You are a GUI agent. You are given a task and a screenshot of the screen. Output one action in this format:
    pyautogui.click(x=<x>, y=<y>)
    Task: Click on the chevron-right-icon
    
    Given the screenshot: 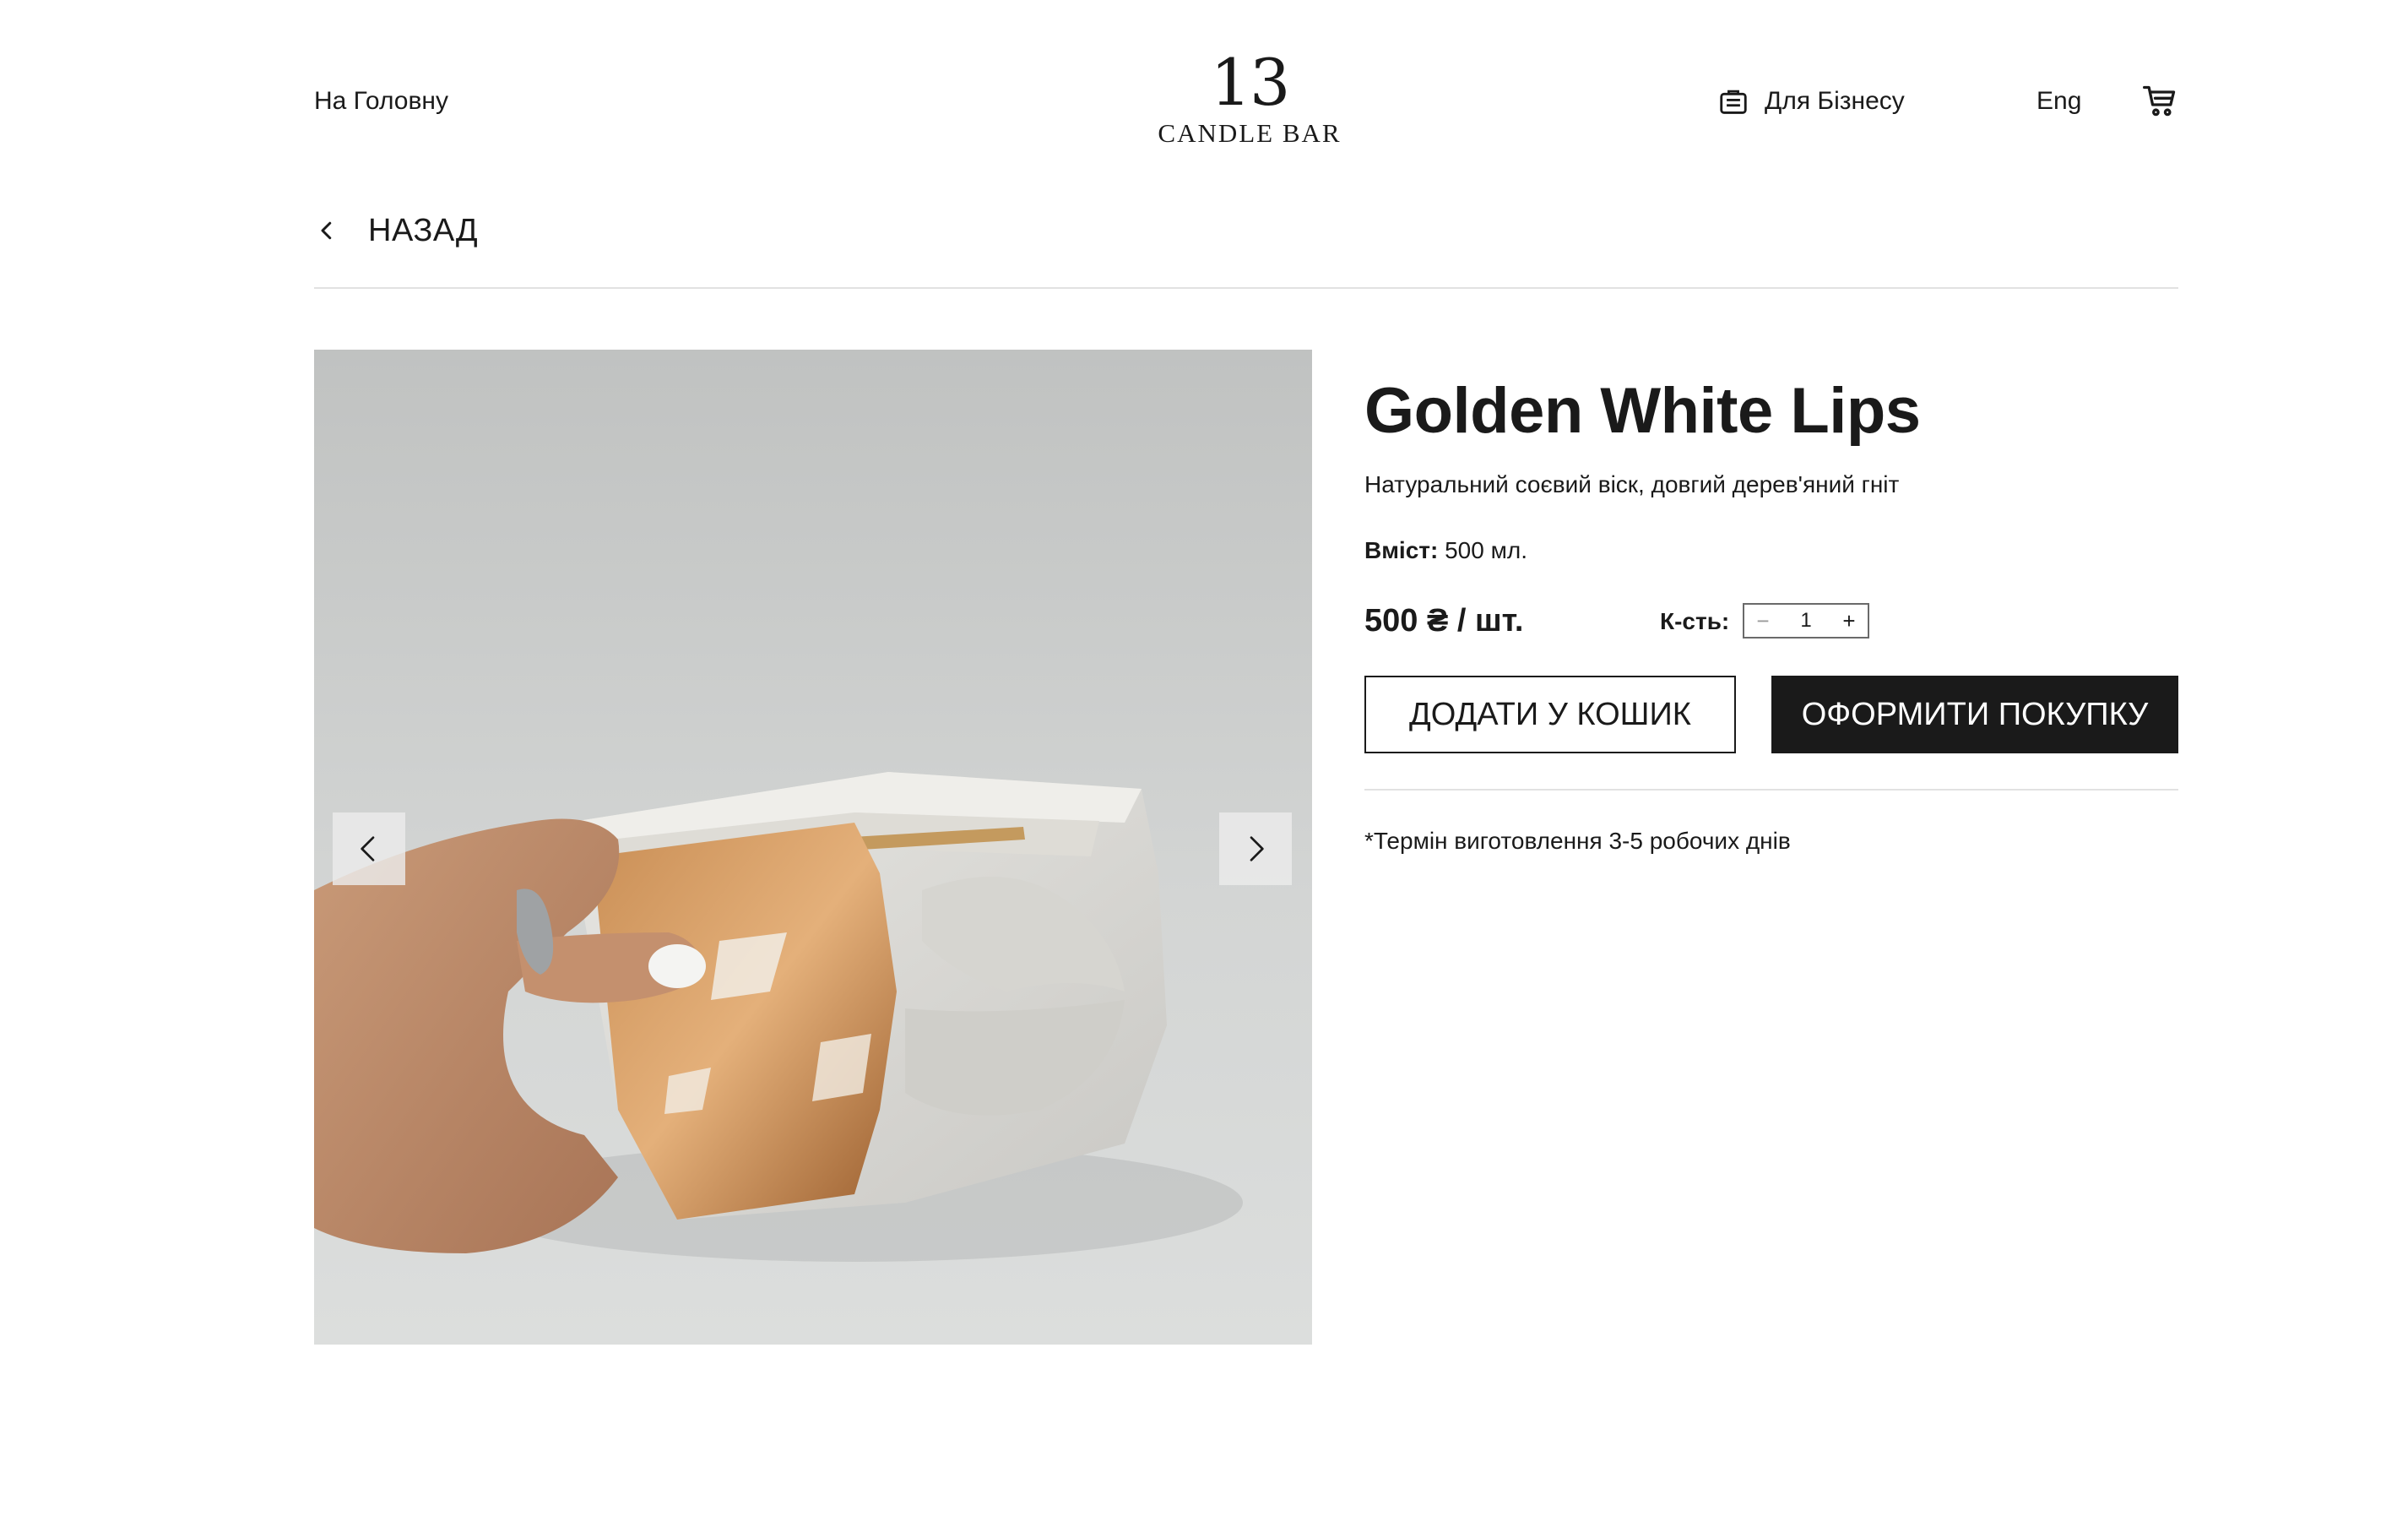 What is the action you would take?
    pyautogui.click(x=1257, y=848)
    